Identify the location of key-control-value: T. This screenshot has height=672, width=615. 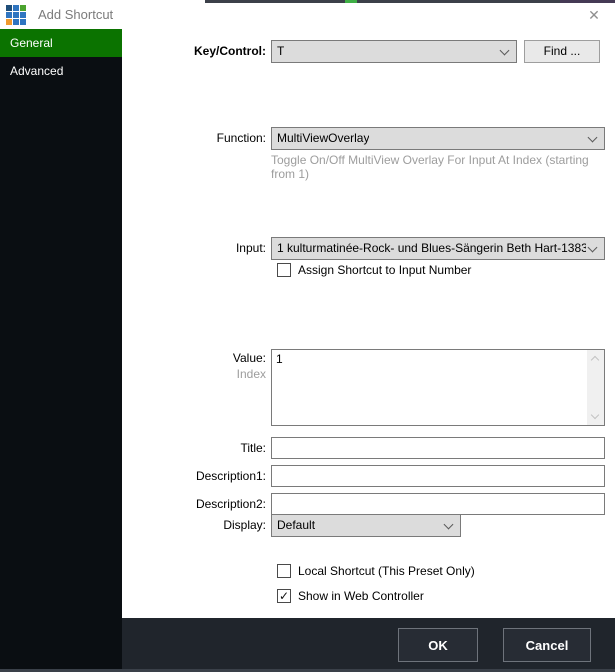
(281, 51).